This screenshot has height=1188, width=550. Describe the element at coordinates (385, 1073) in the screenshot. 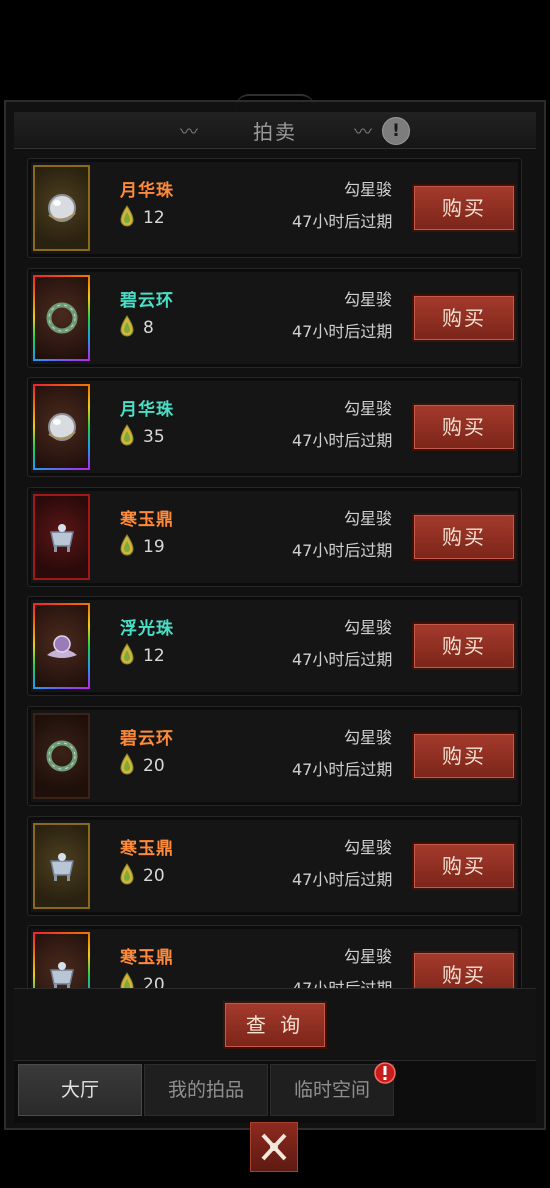

I see `alert-badge-icon` at that location.